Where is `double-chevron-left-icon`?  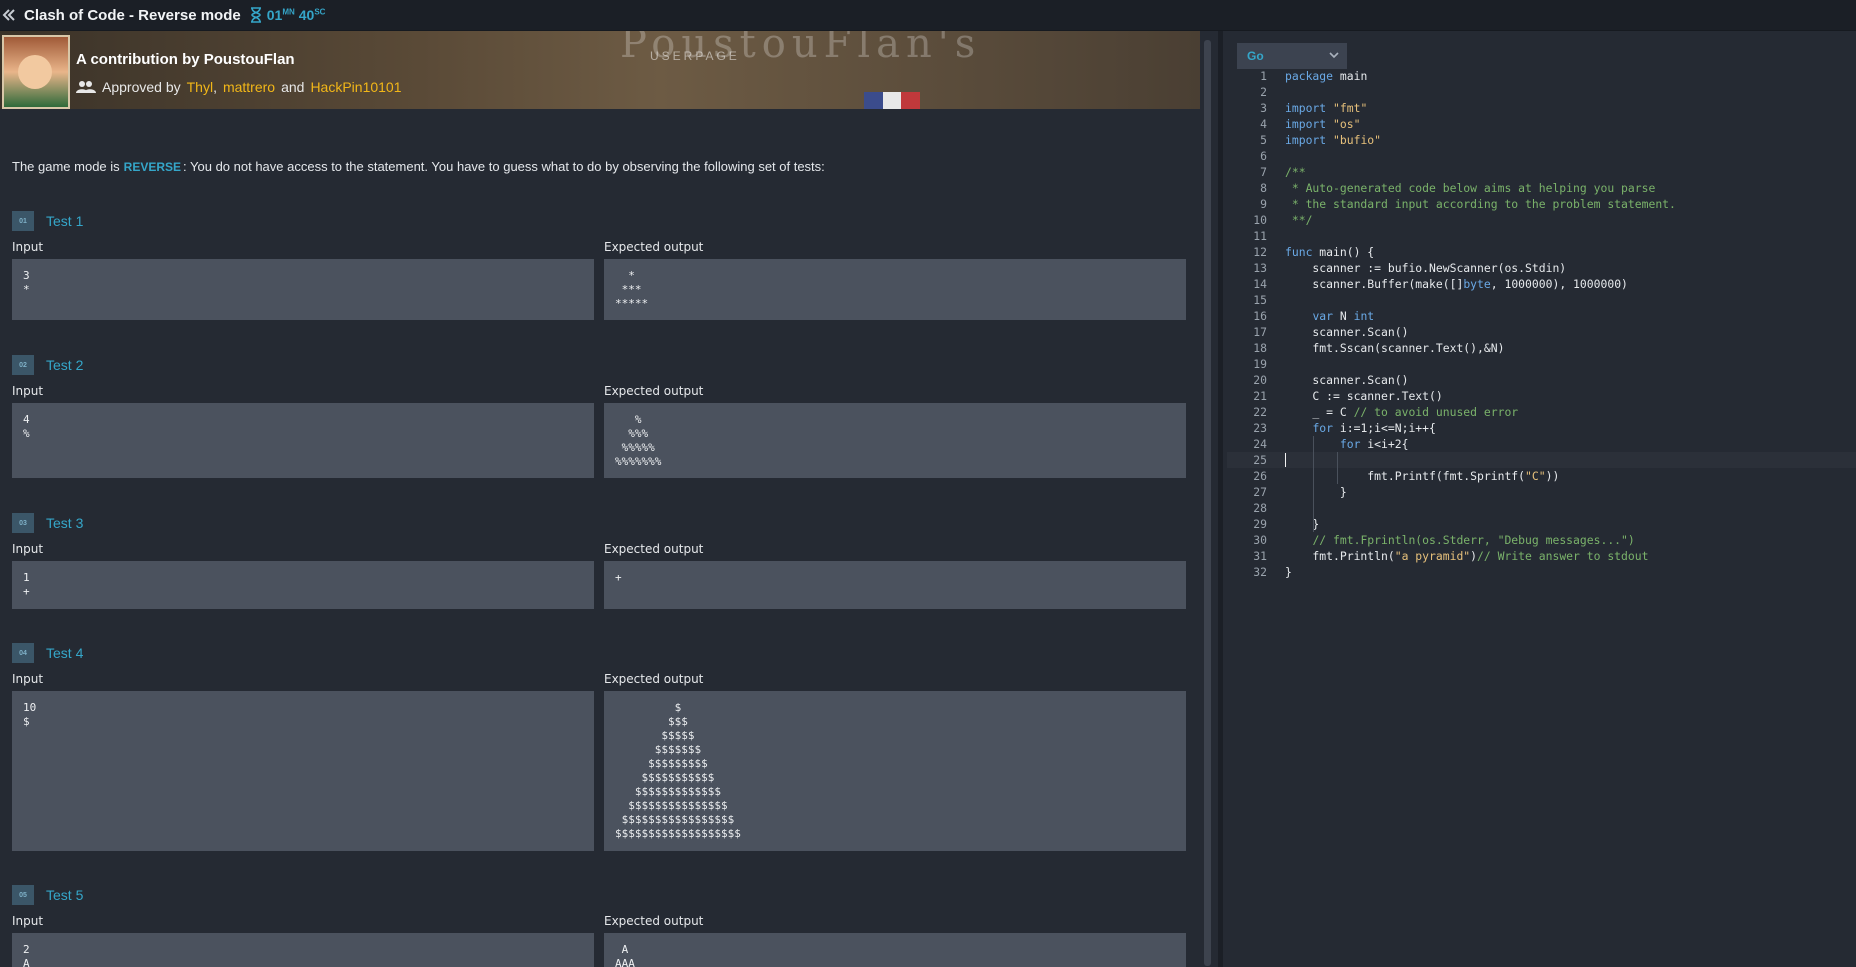 double-chevron-left-icon is located at coordinates (9, 15).